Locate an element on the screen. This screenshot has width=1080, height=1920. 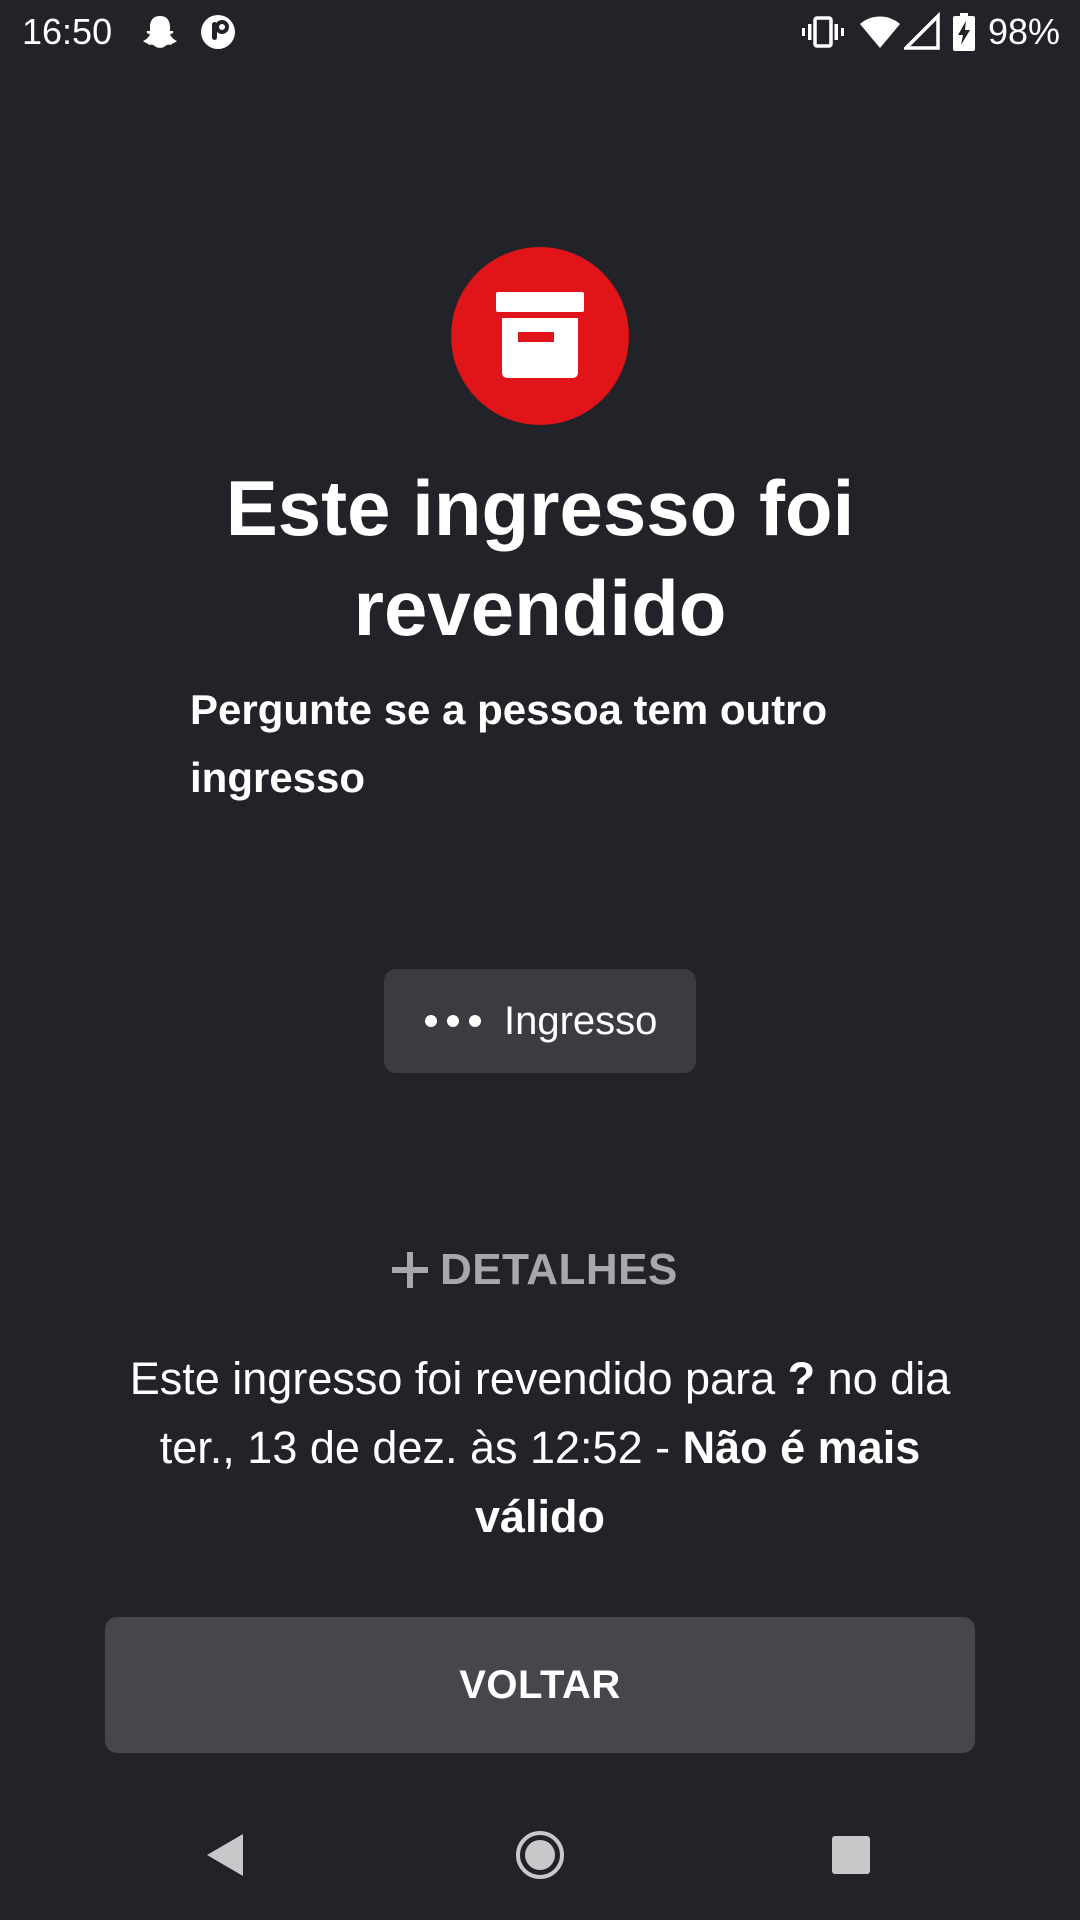
back-triangle-icon is located at coordinates (225, 1855).